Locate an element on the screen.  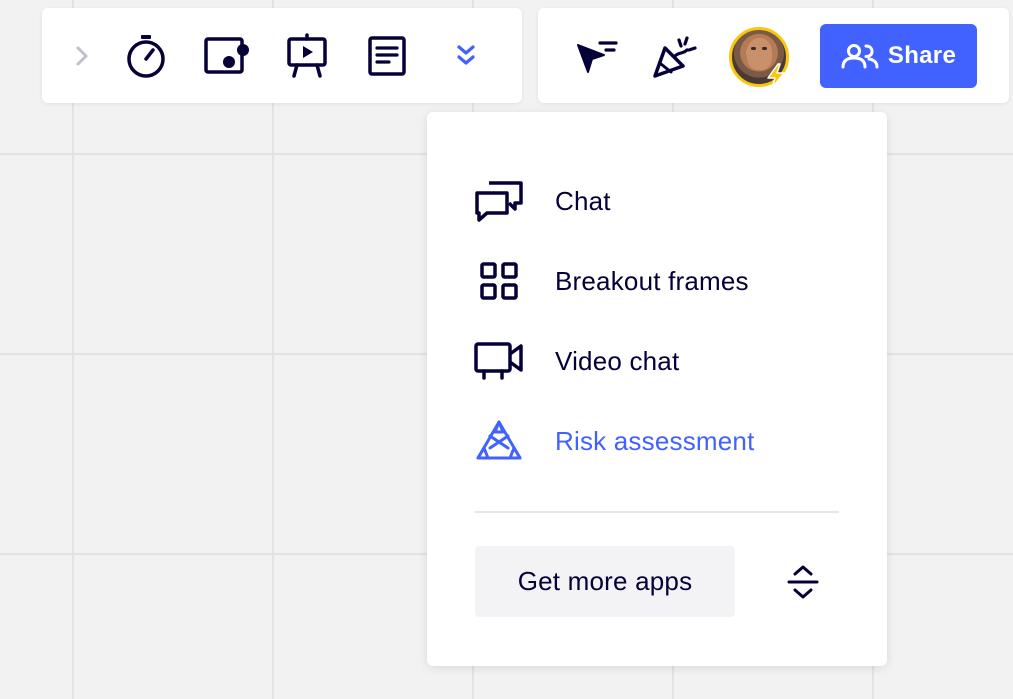
menu-item-risk-assessment: Risk assessment is located at coordinates (663, 441).